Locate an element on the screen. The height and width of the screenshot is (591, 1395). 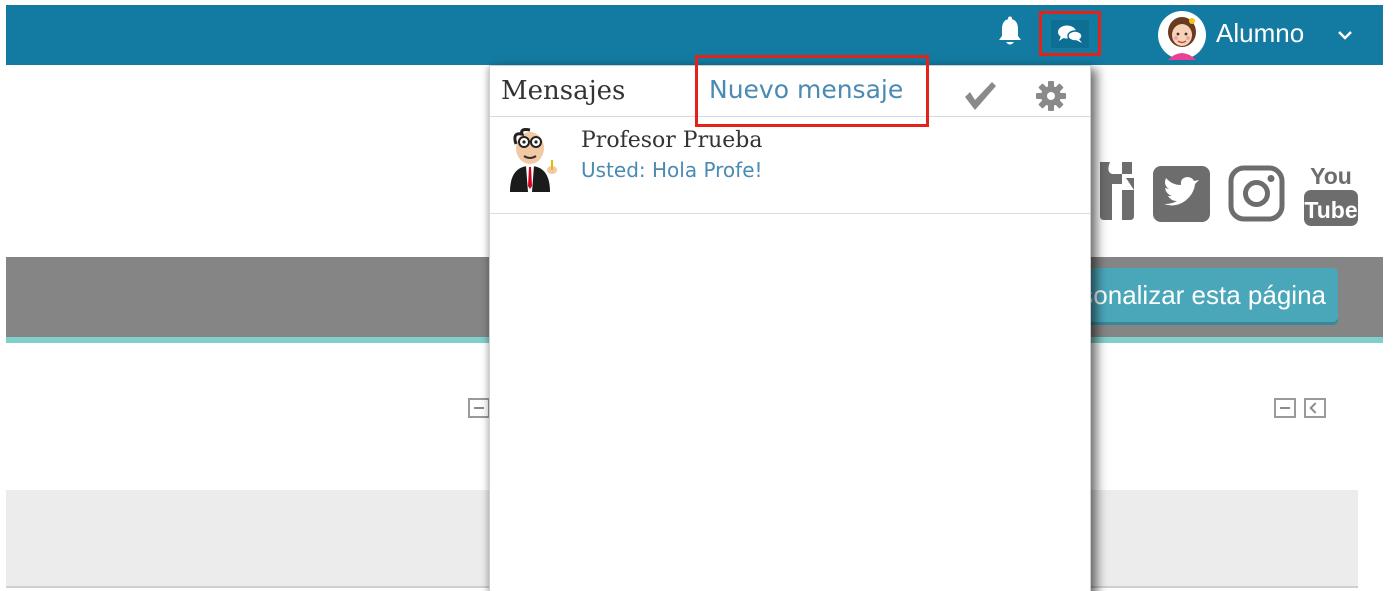
check-icon is located at coordinates (980, 96).